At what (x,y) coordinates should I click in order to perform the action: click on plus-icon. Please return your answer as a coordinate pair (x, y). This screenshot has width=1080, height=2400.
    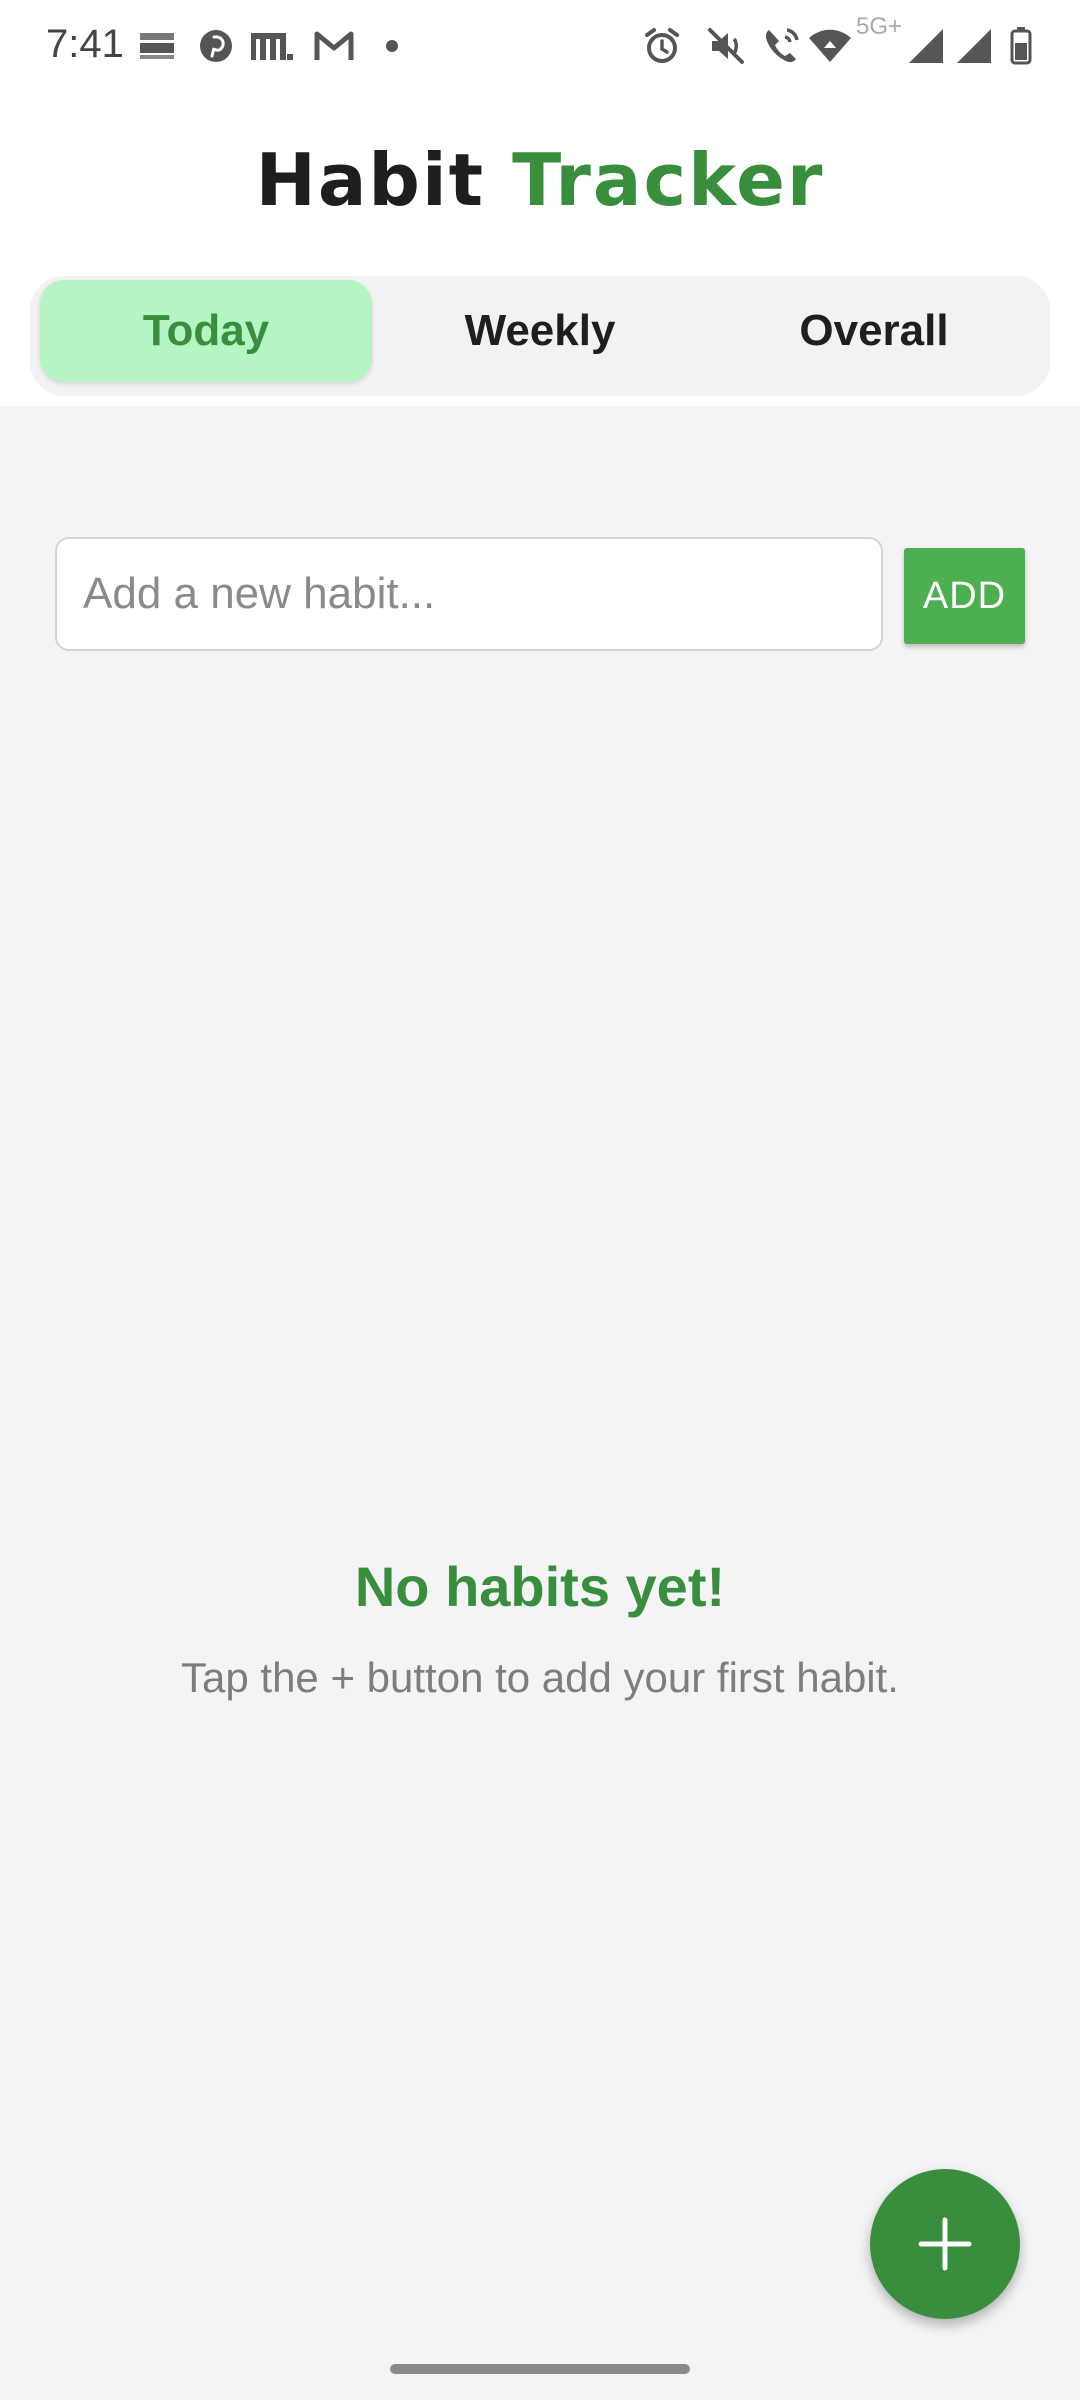
    Looking at the image, I should click on (945, 2244).